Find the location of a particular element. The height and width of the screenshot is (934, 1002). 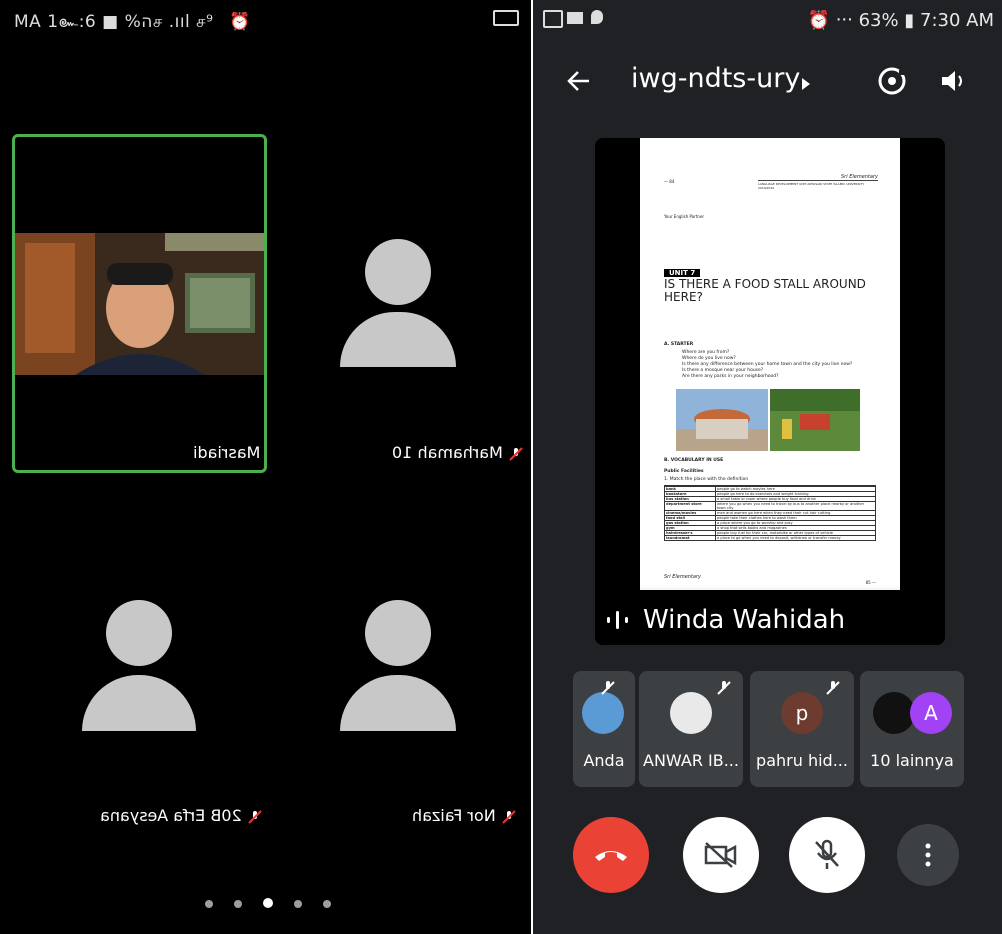

folder-icon is located at coordinates (575, 18).